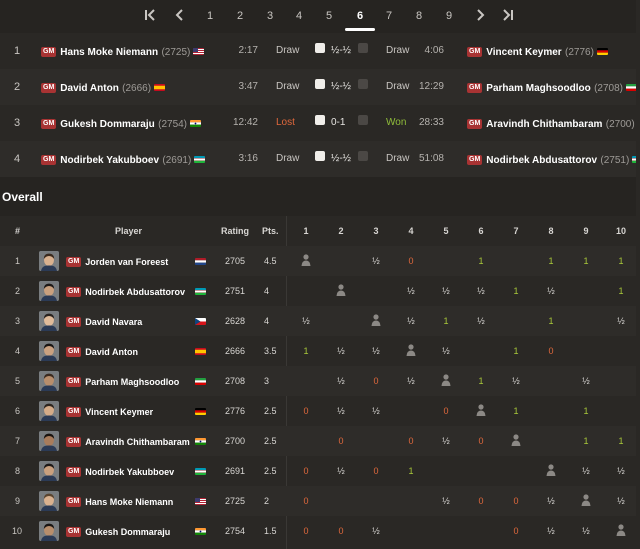  What do you see at coordinates (180, 15) in the screenshot?
I see `prev-round-button` at bounding box center [180, 15].